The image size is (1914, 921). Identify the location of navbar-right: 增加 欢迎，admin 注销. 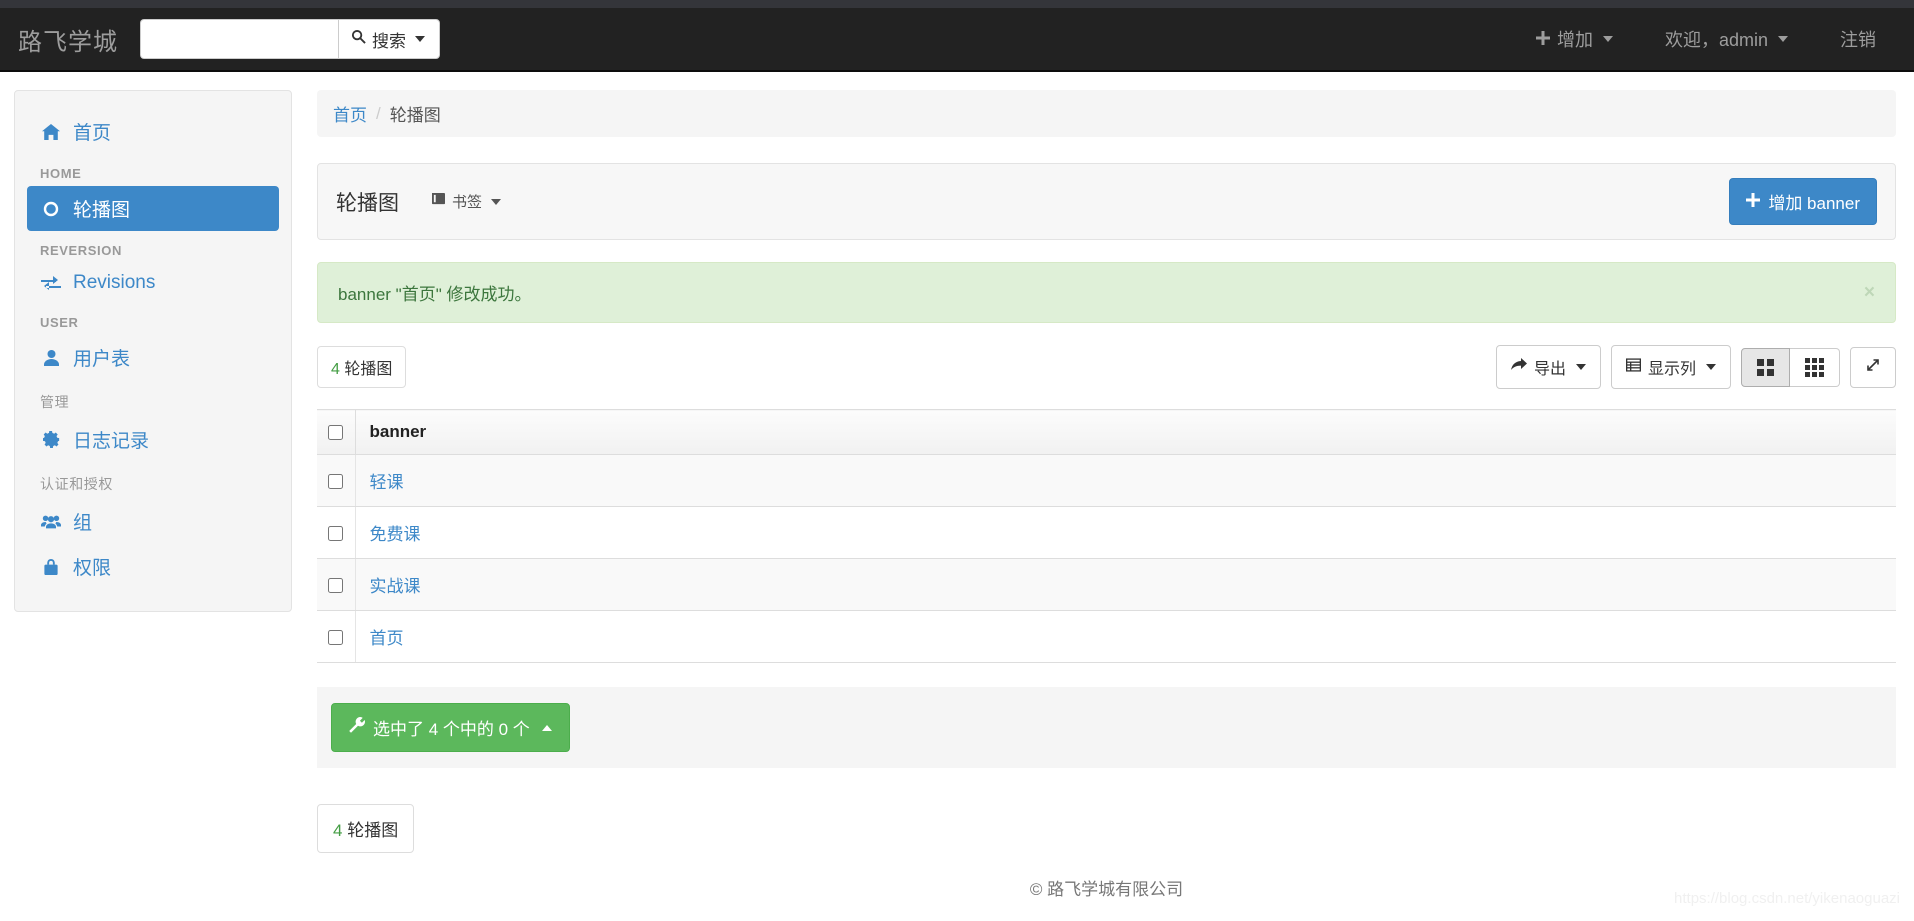
(1712, 39).